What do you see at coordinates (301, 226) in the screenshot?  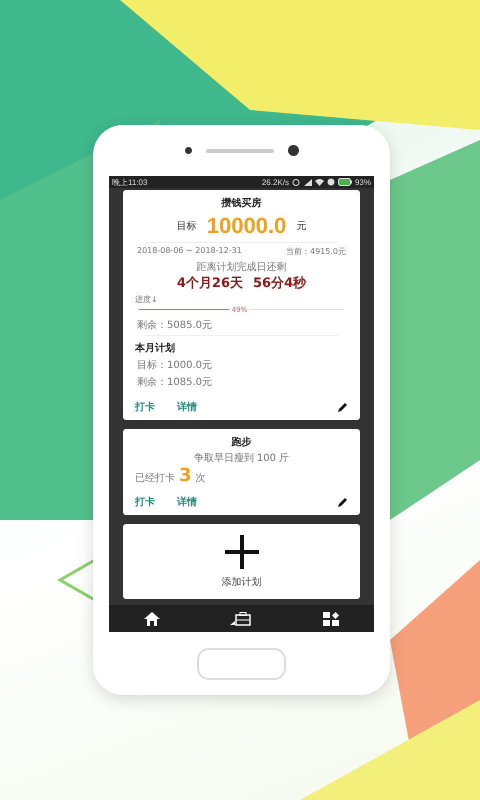 I see `unit-label: 元` at bounding box center [301, 226].